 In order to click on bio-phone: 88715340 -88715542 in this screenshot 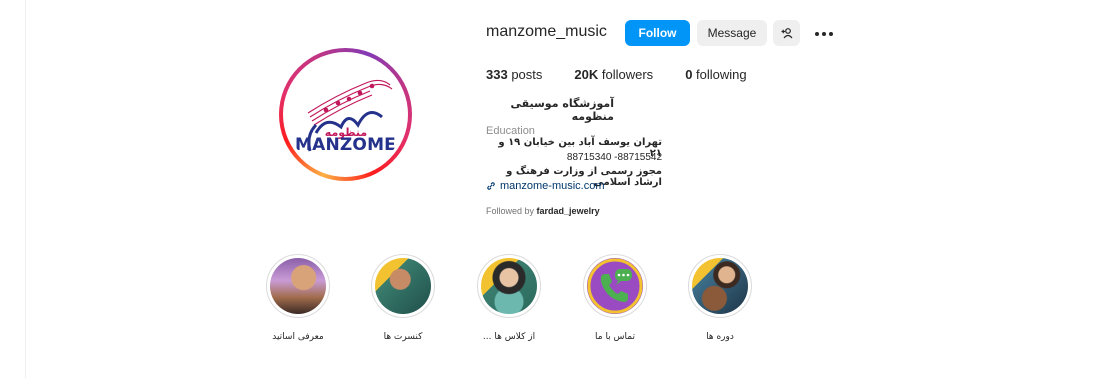, I will do `click(614, 157)`.